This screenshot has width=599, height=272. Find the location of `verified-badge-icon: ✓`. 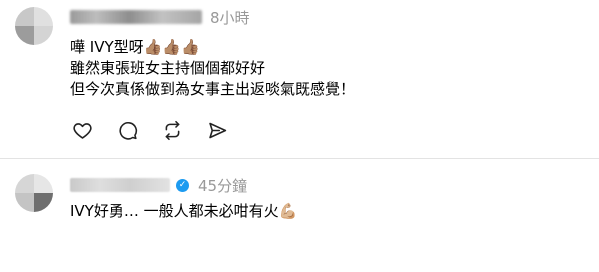

verified-badge-icon: ✓ is located at coordinates (182, 185).